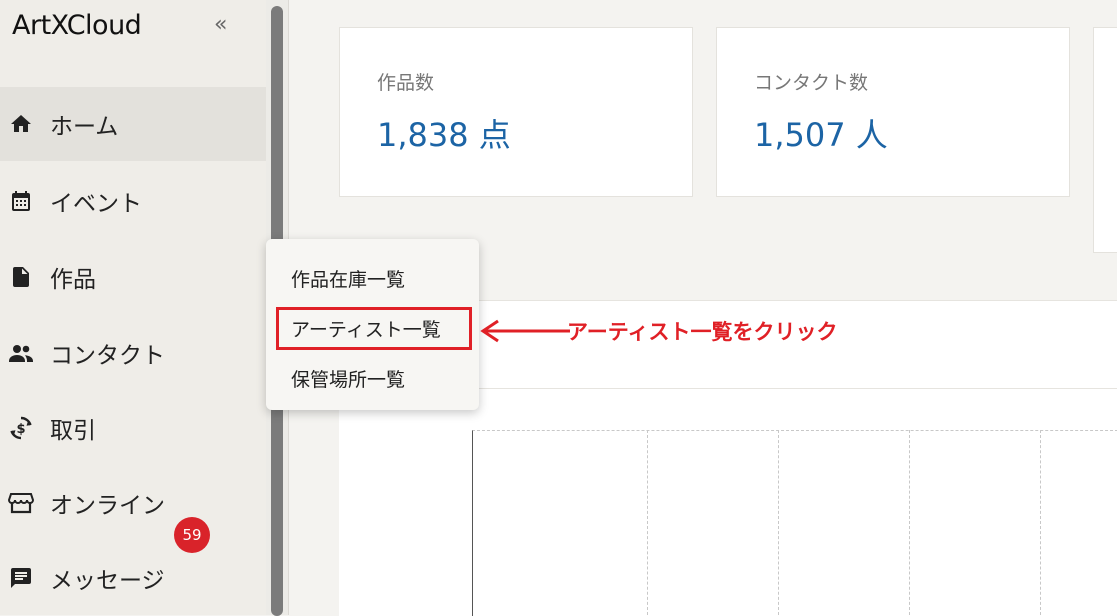 The width and height of the screenshot is (1117, 616). Describe the element at coordinates (525, 331) in the screenshot. I see `arrow-left-icon` at that location.